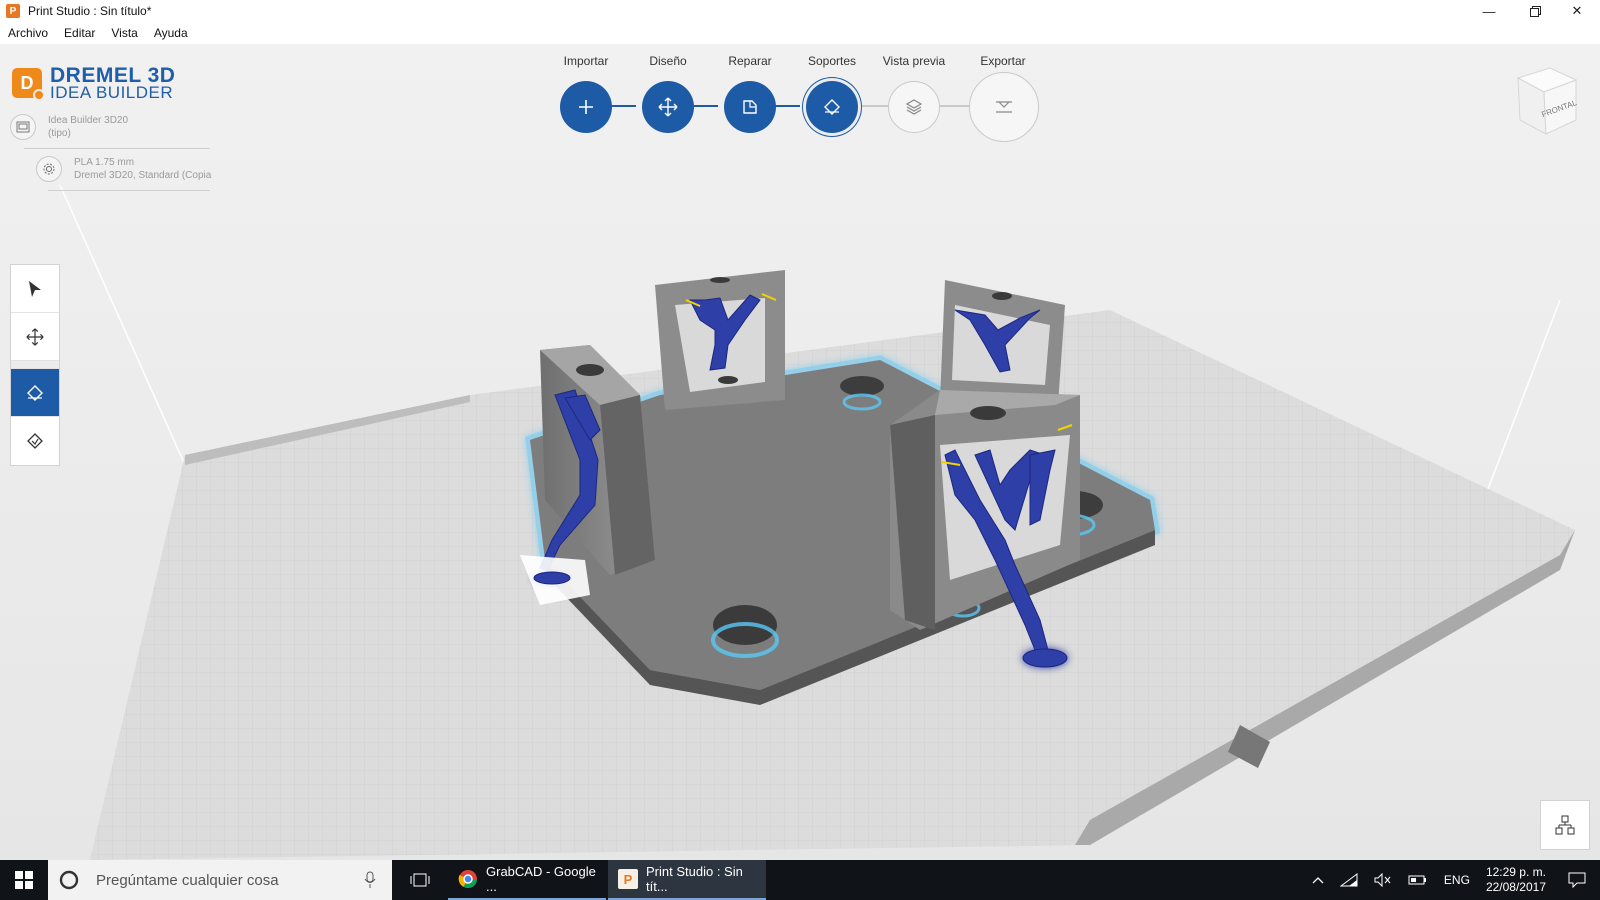  I want to click on restore-button, so click(1535, 11).